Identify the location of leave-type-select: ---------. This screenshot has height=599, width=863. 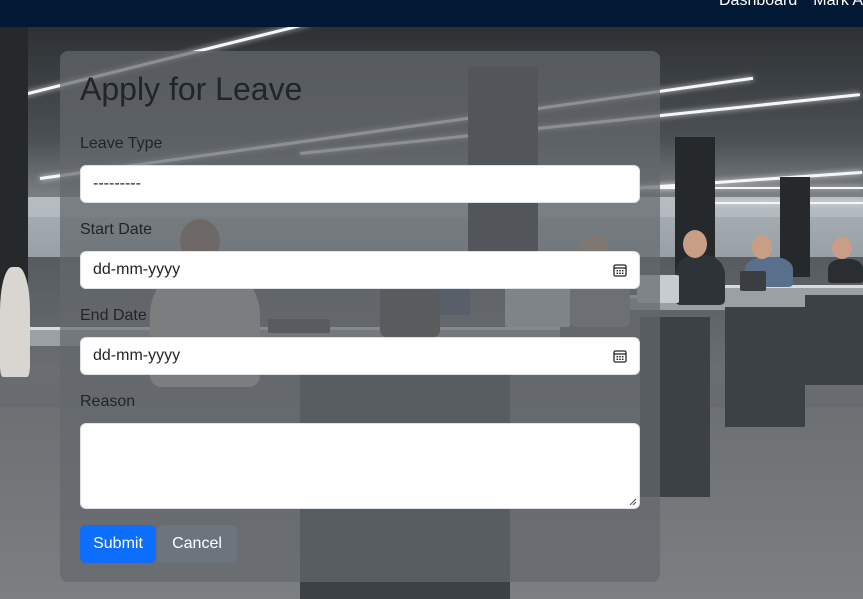
(360, 184).